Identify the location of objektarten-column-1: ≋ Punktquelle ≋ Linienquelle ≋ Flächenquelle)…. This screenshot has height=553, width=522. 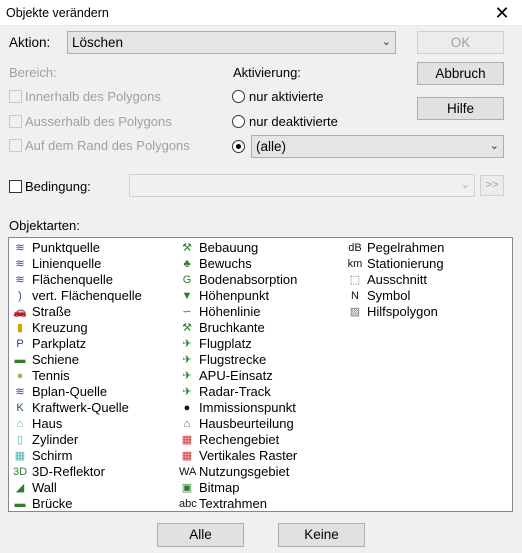
(77, 375).